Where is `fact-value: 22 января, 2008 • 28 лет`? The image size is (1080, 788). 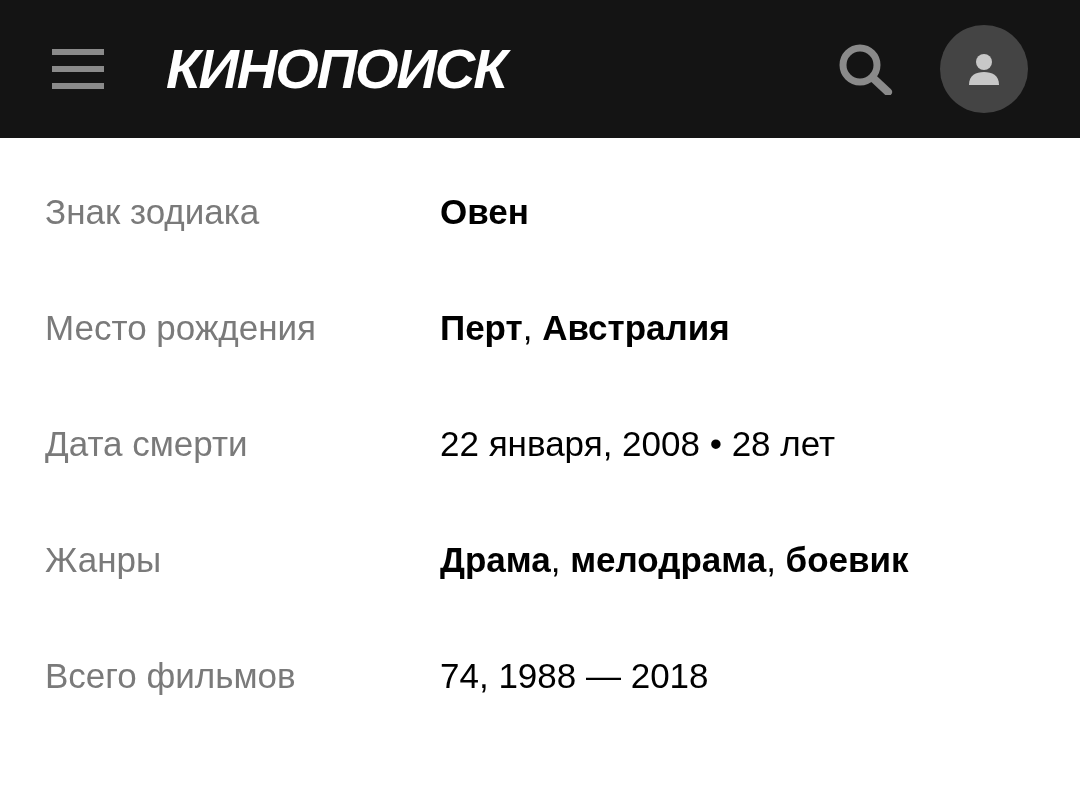 fact-value: 22 января, 2008 • 28 лет is located at coordinates (638, 444).